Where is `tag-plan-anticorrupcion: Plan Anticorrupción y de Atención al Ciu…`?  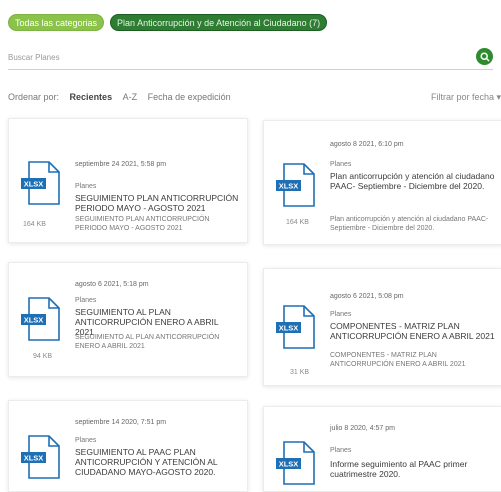
tag-plan-anticorrupcion: Plan Anticorrupción y de Atención al Ciu… is located at coordinates (219, 22).